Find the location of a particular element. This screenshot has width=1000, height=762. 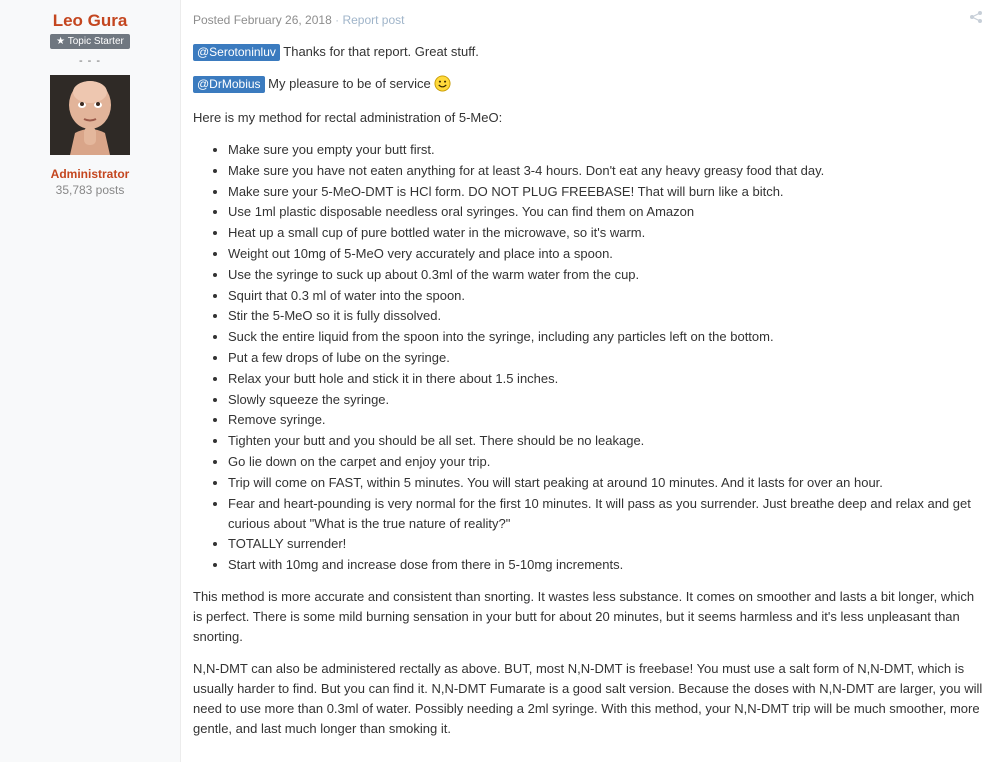

star-icon: ★ is located at coordinates (61, 41).